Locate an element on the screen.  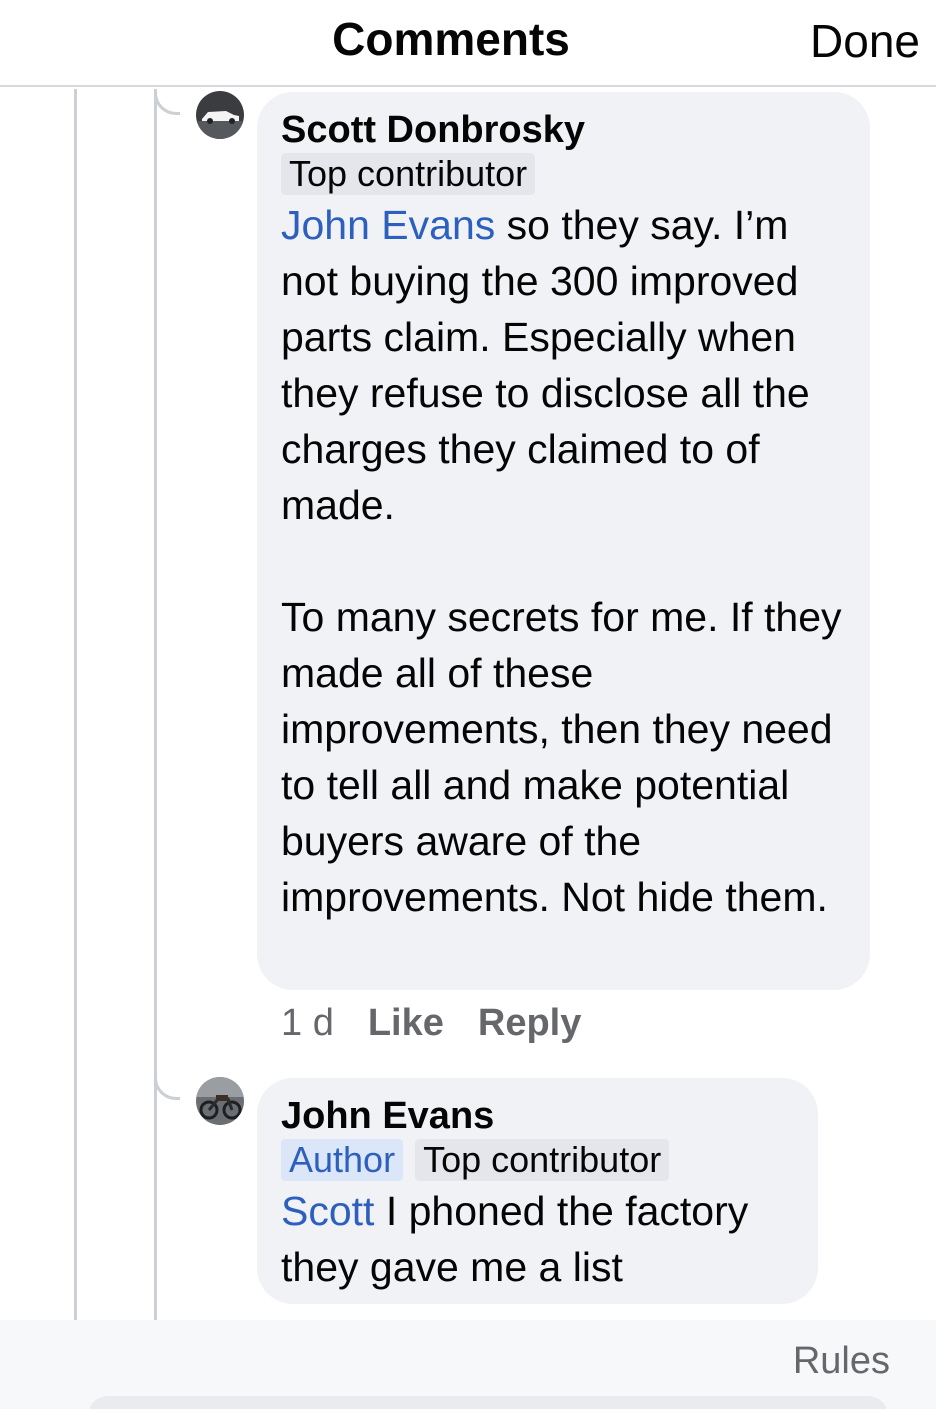
footer-bar: Rules is located at coordinates (468, 1364).